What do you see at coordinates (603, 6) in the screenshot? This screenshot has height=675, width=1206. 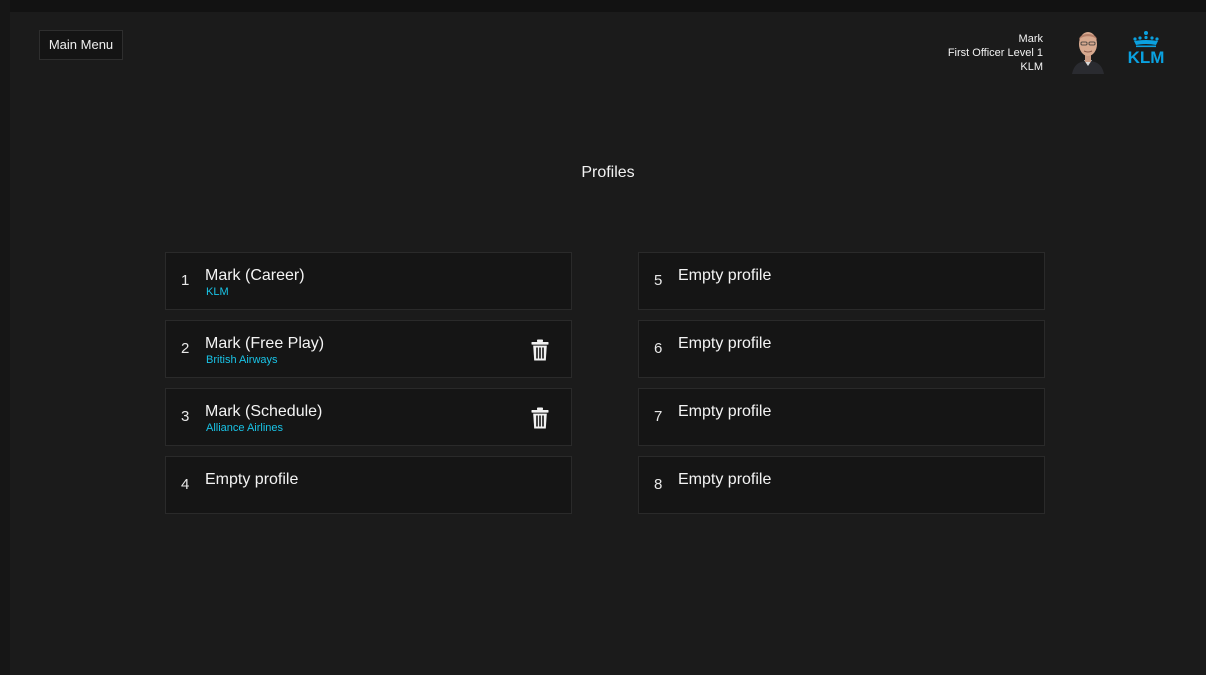 I see `window-top-edge` at bounding box center [603, 6].